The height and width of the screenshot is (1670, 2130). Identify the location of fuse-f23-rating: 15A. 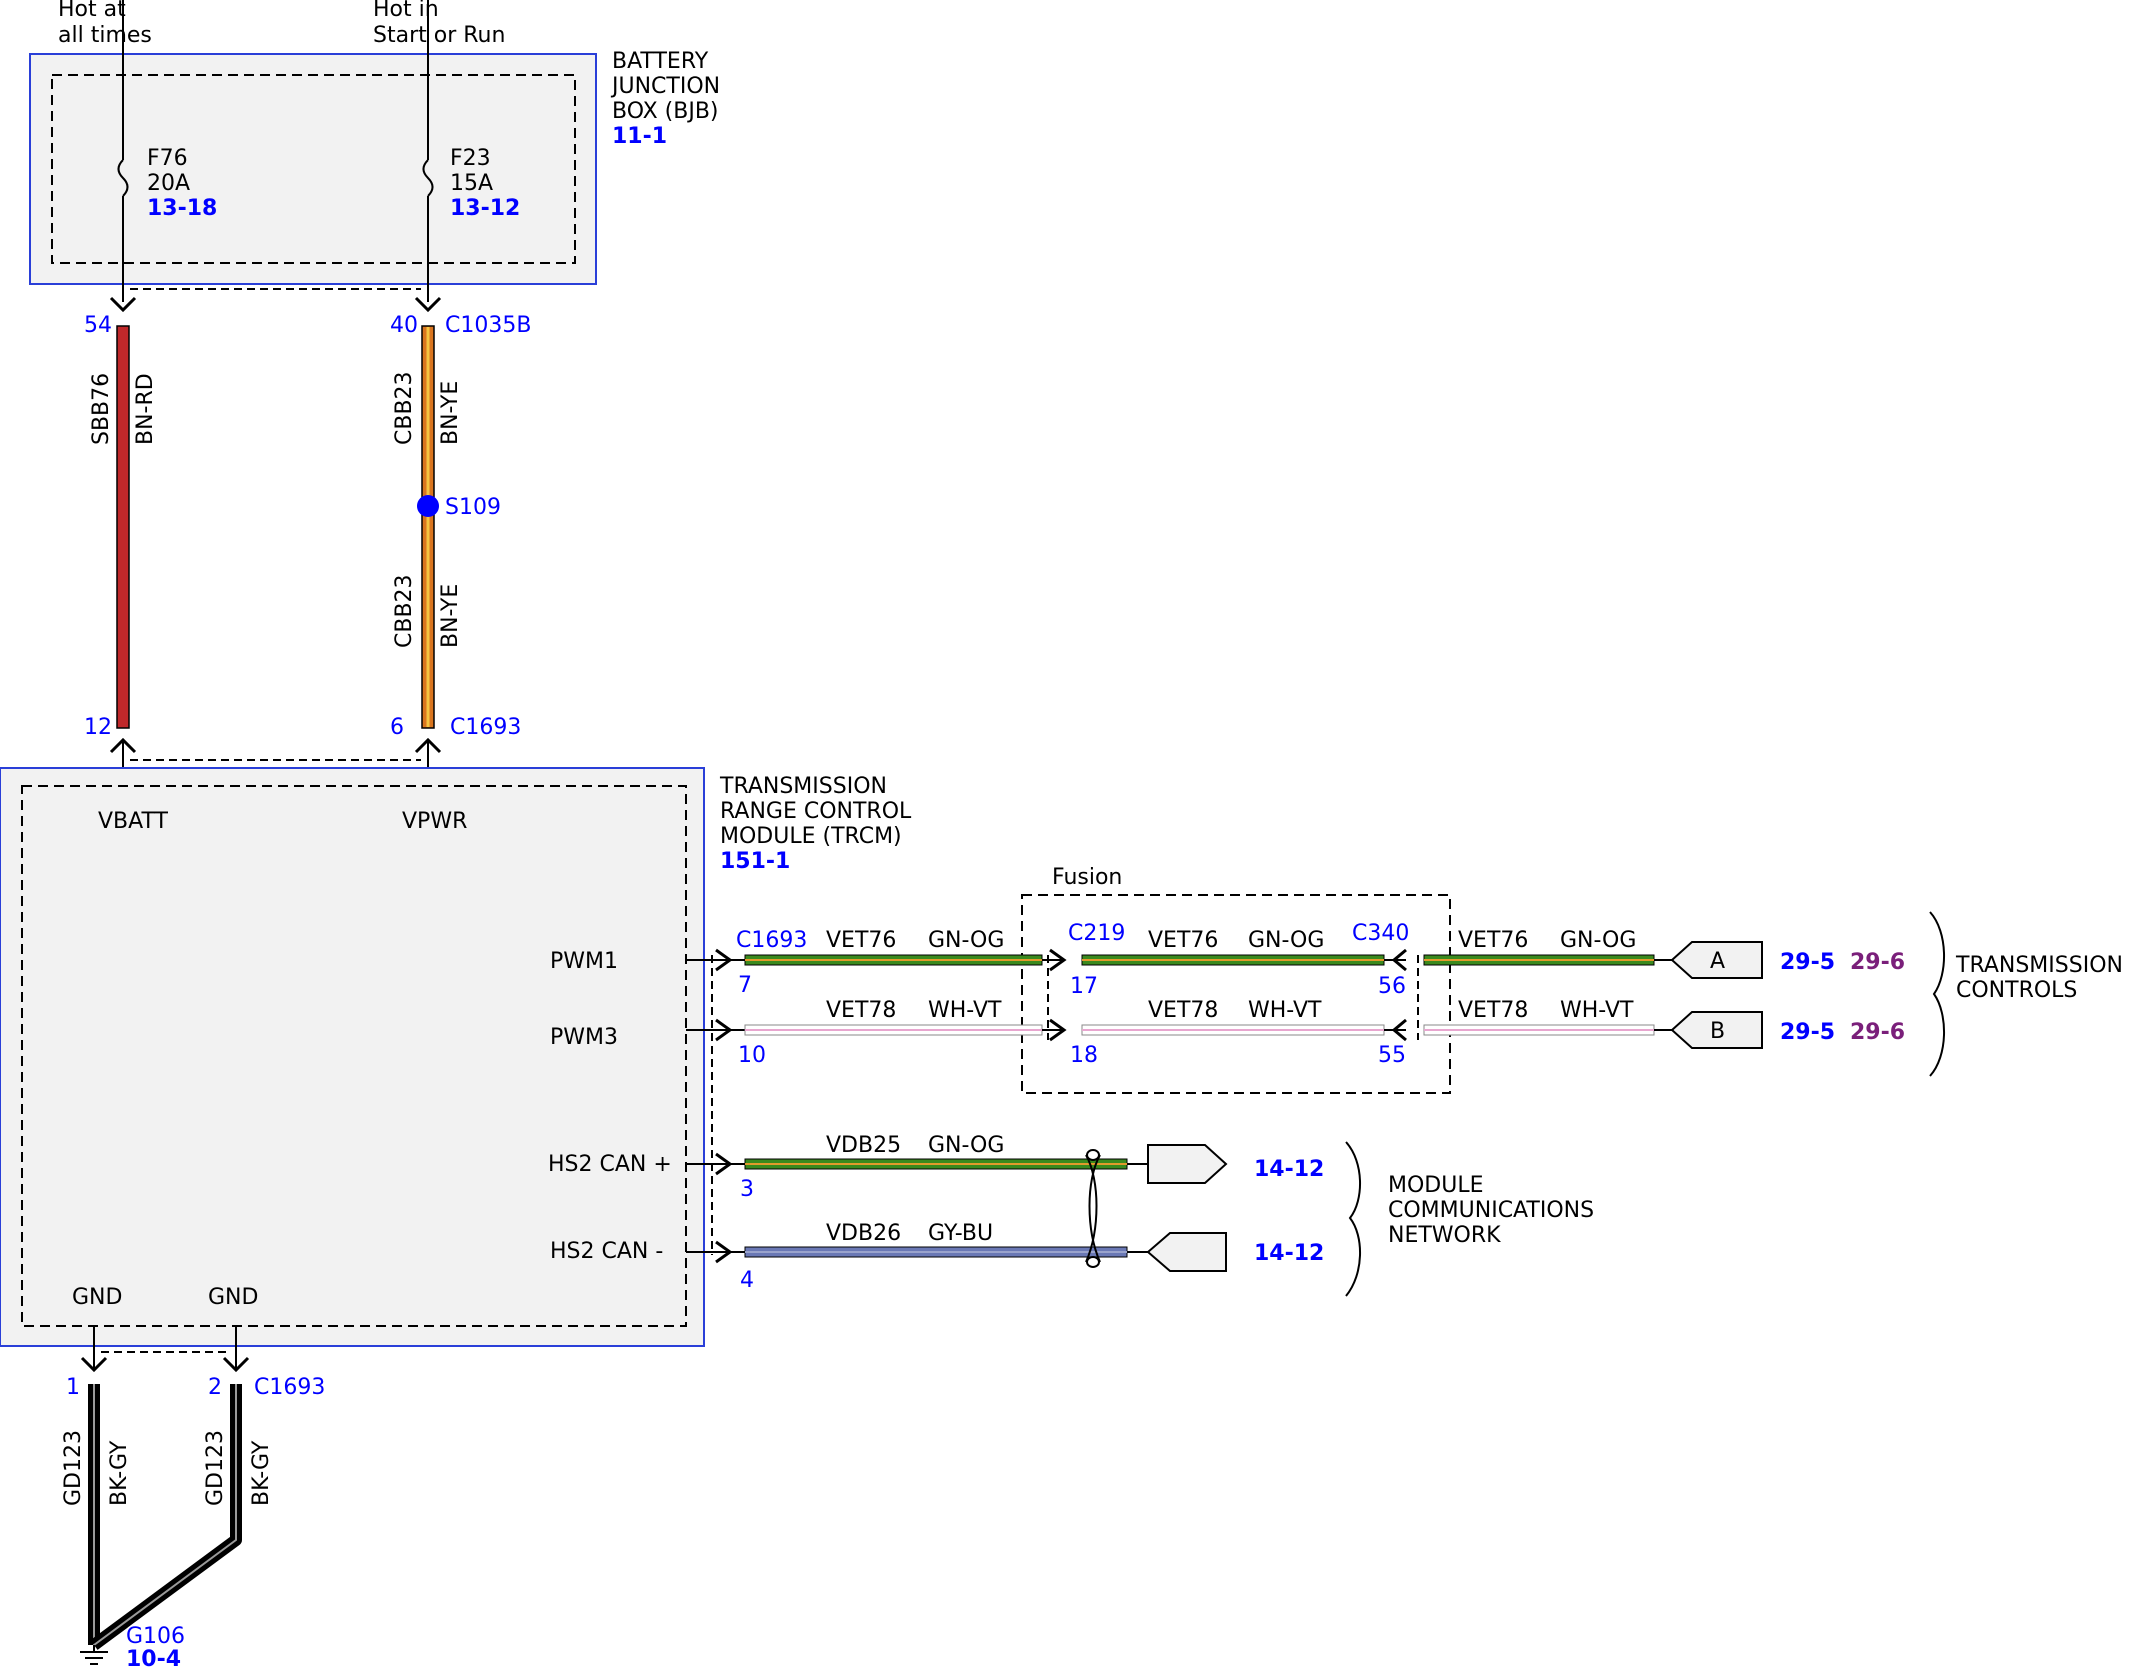
(471, 183).